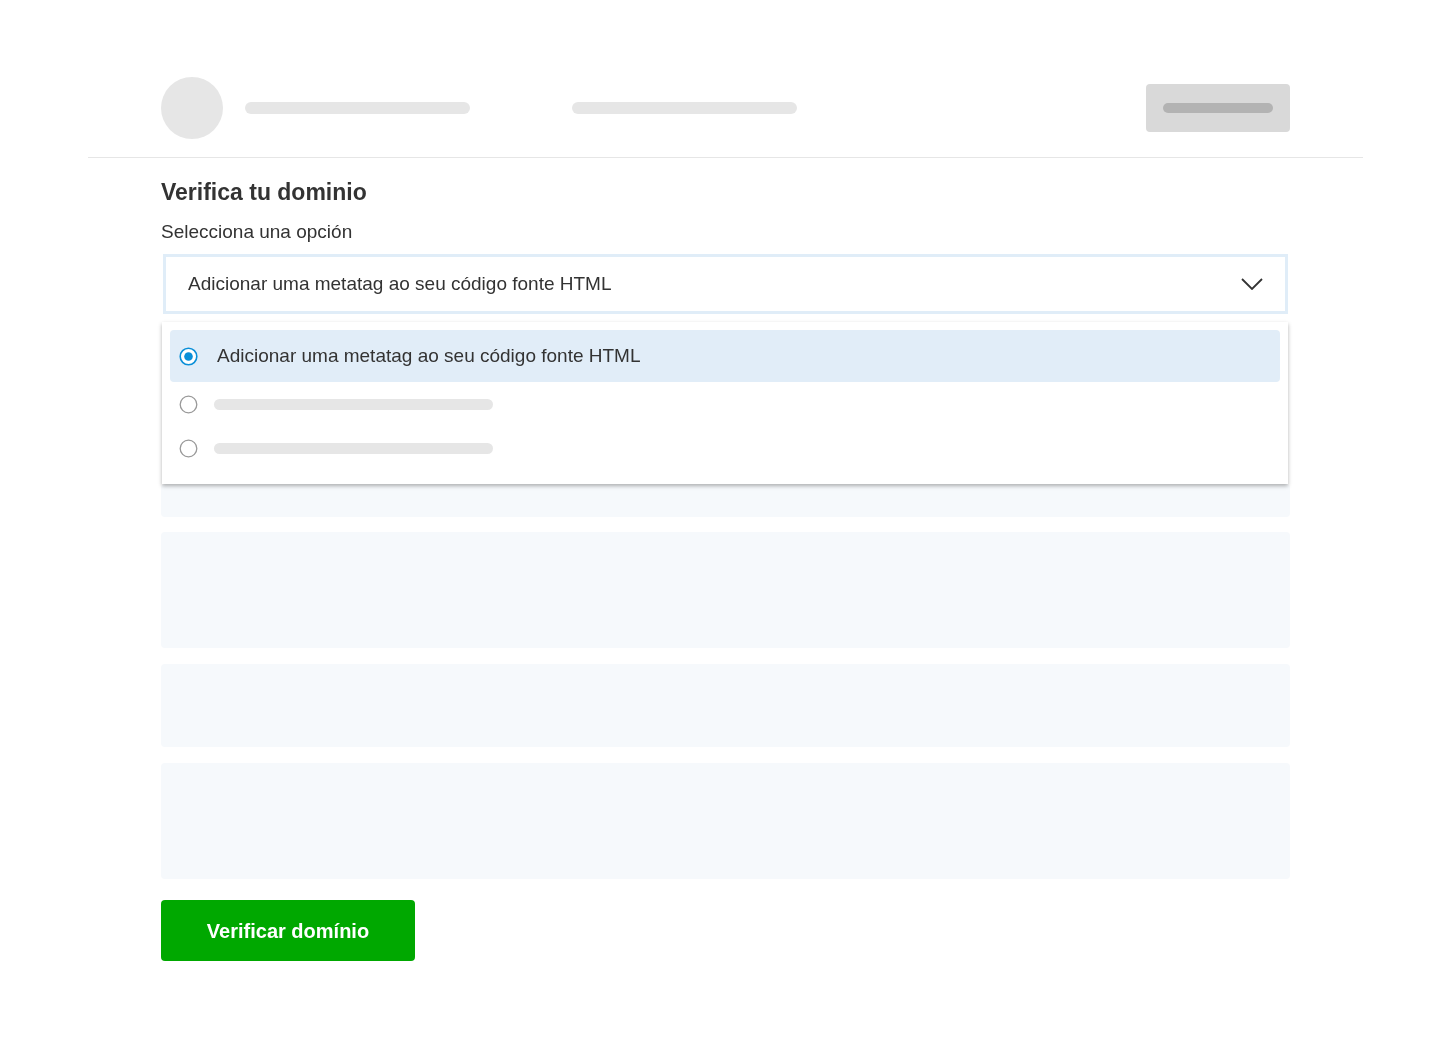 Image resolution: width=1451 pixels, height=1047 pixels. Describe the element at coordinates (264, 192) in the screenshot. I see `page-title: Verifica tu dominio` at that location.